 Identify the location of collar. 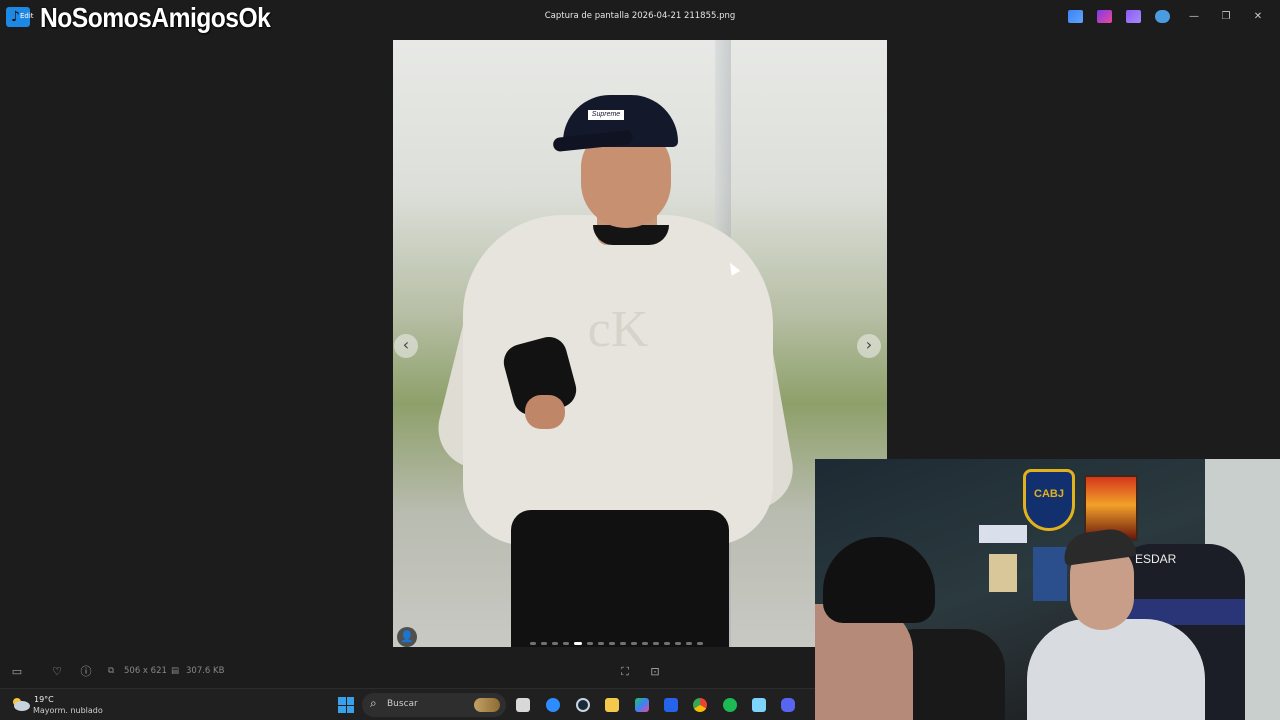
(631, 235).